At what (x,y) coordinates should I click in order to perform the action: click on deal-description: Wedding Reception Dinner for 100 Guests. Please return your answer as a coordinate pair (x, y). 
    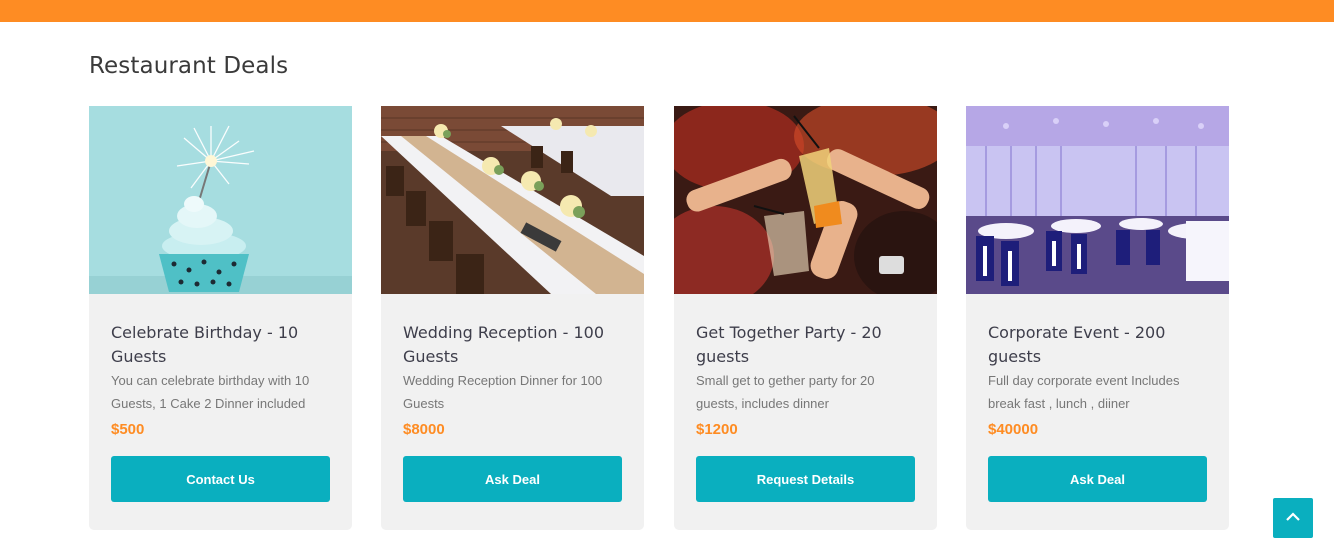
    Looking at the image, I should click on (503, 392).